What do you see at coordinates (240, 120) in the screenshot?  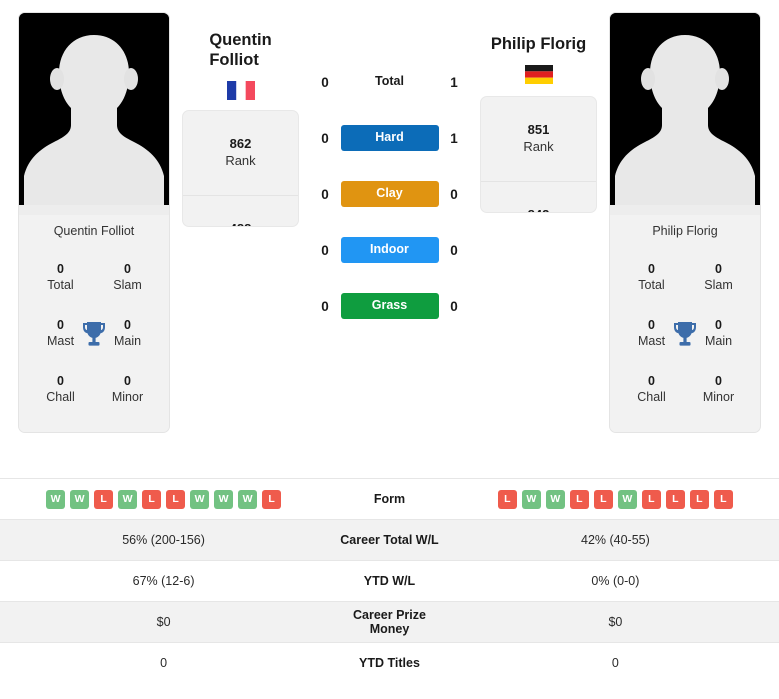 I see `left-player-info-column: Quentin Folliot 862 Rank 488 High 25` at bounding box center [240, 120].